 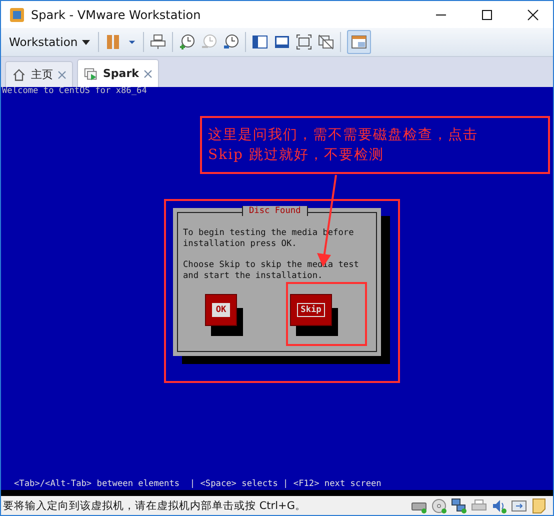 I want to click on key-hint-text: <Tab>/<Alt-Tab> between elements | <Space> selects | <F12> next screen, so click(x=198, y=484).